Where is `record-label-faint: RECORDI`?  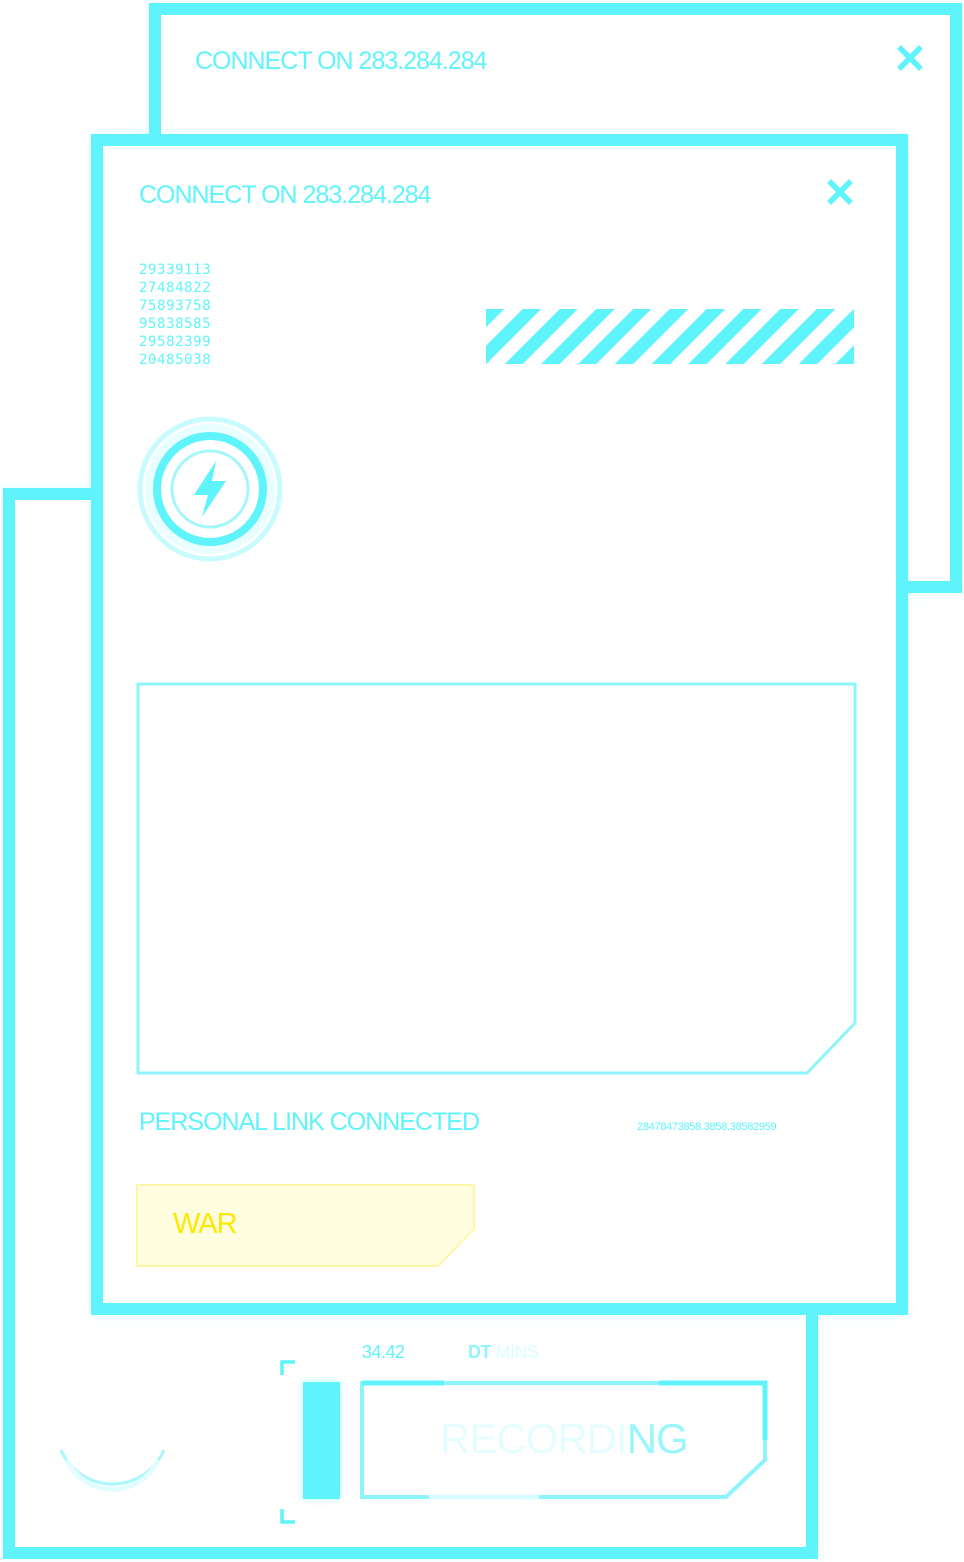 record-label-faint: RECORDI is located at coordinates (534, 1438).